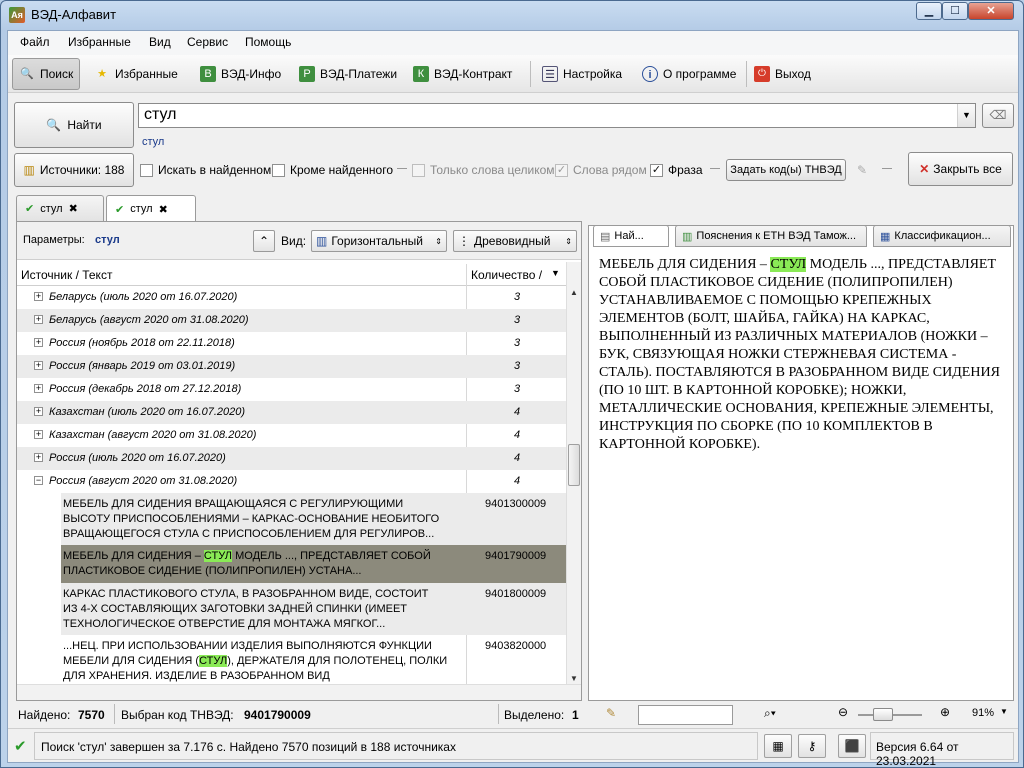 Image resolution: width=1024 pixels, height=768 pixels. Describe the element at coordinates (82, 170) in the screenshot. I see `sources-label: Источники: 188` at that location.